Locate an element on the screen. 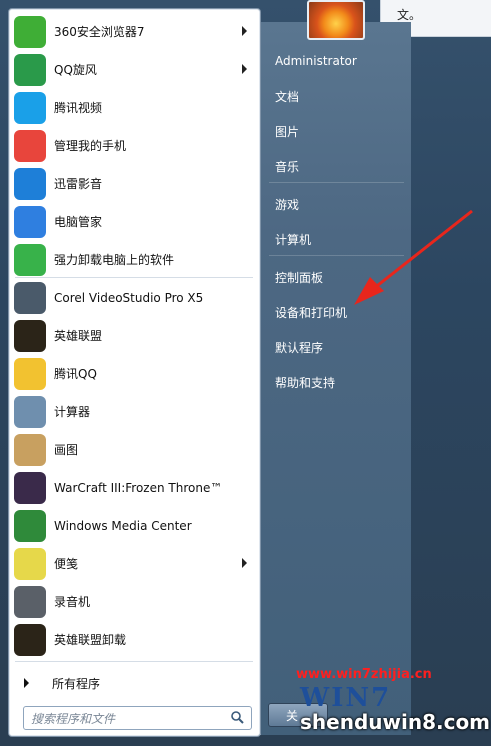  uninstall-icon is located at coordinates (30, 259).